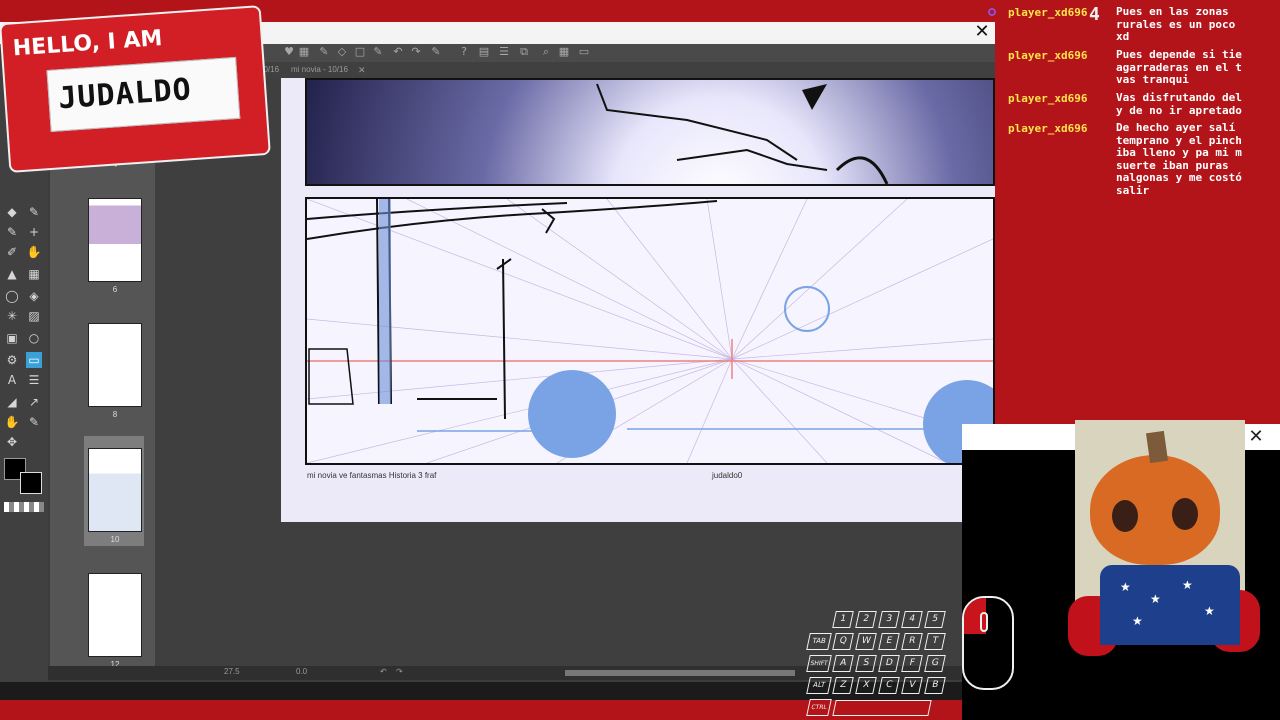 Image resolution: width=1280 pixels, height=720 pixels. What do you see at coordinates (1176, 24) in the screenshot?
I see `chat-line: rurales es un poco` at bounding box center [1176, 24].